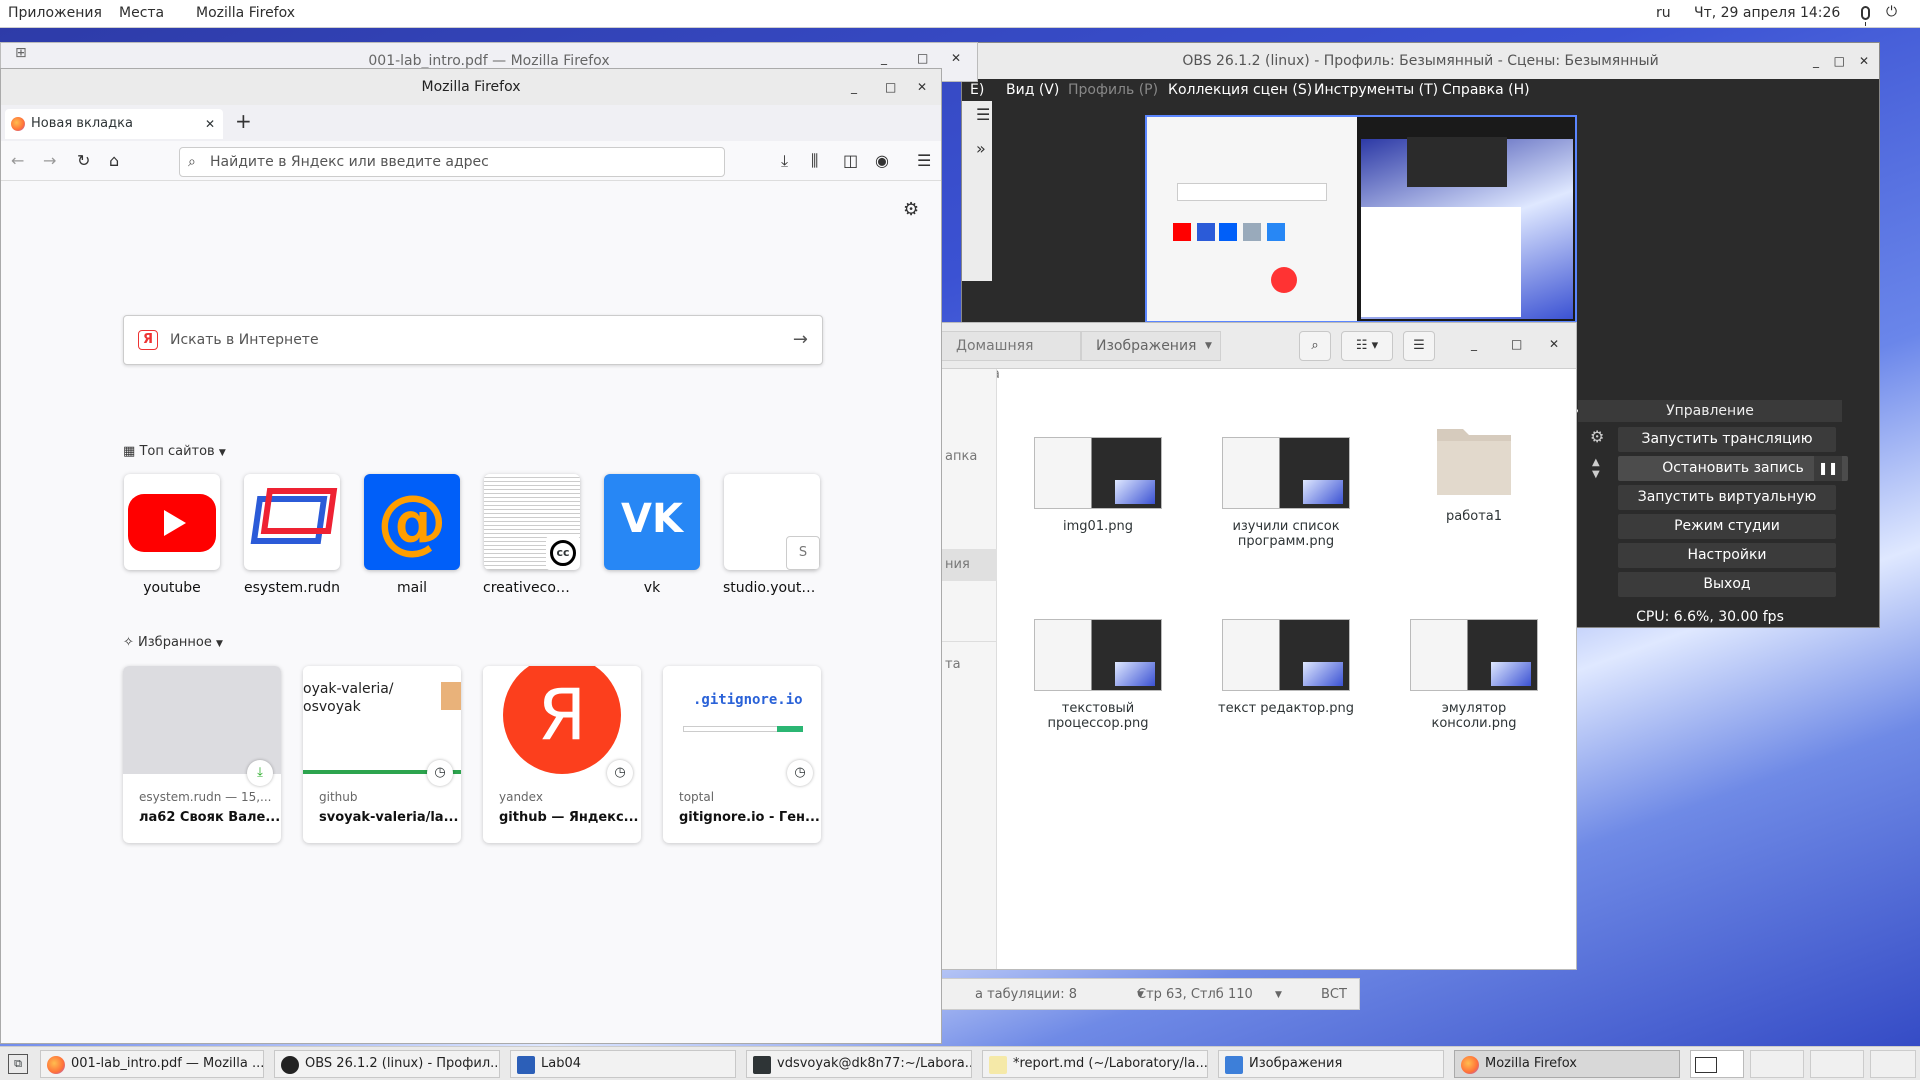 The image size is (1920, 1080). I want to click on settings-button: Настройки, so click(1727, 555).